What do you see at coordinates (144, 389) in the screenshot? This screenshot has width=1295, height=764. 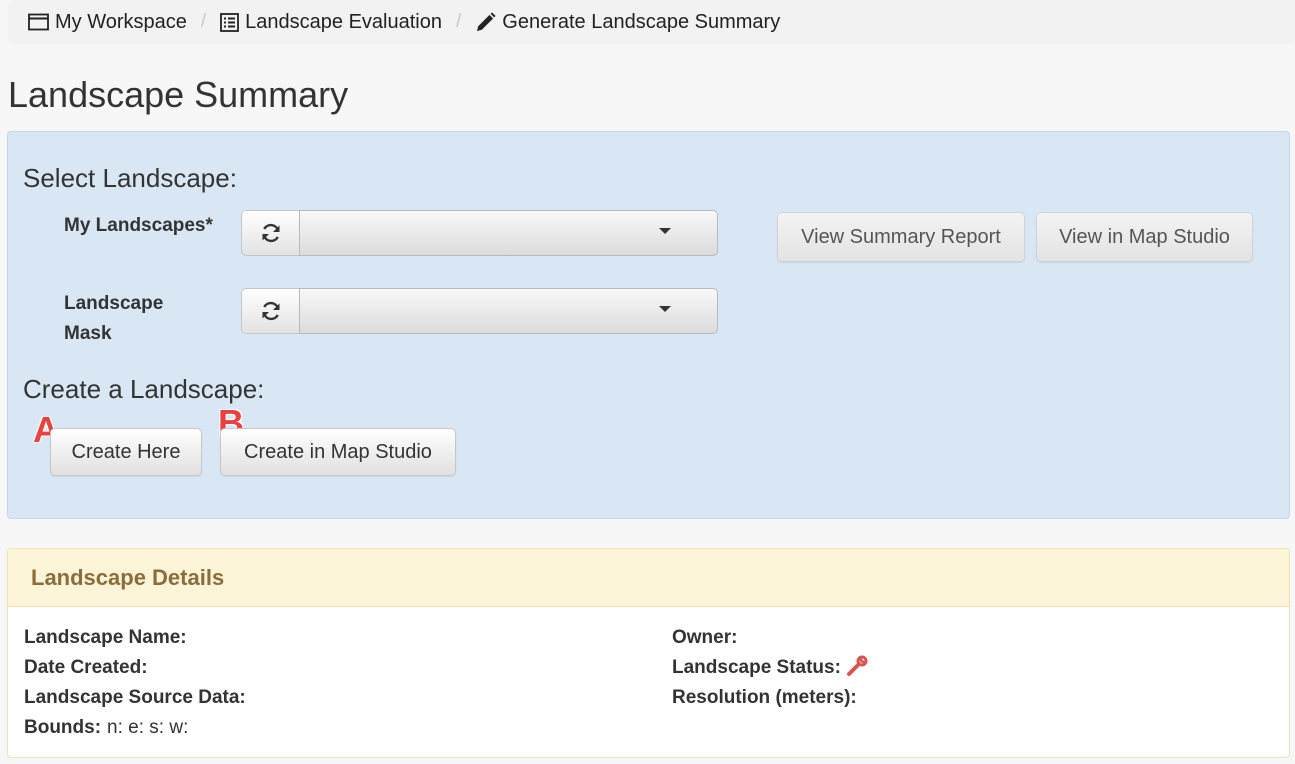 I see `create-landscape-heading: Create a Landscape:` at bounding box center [144, 389].